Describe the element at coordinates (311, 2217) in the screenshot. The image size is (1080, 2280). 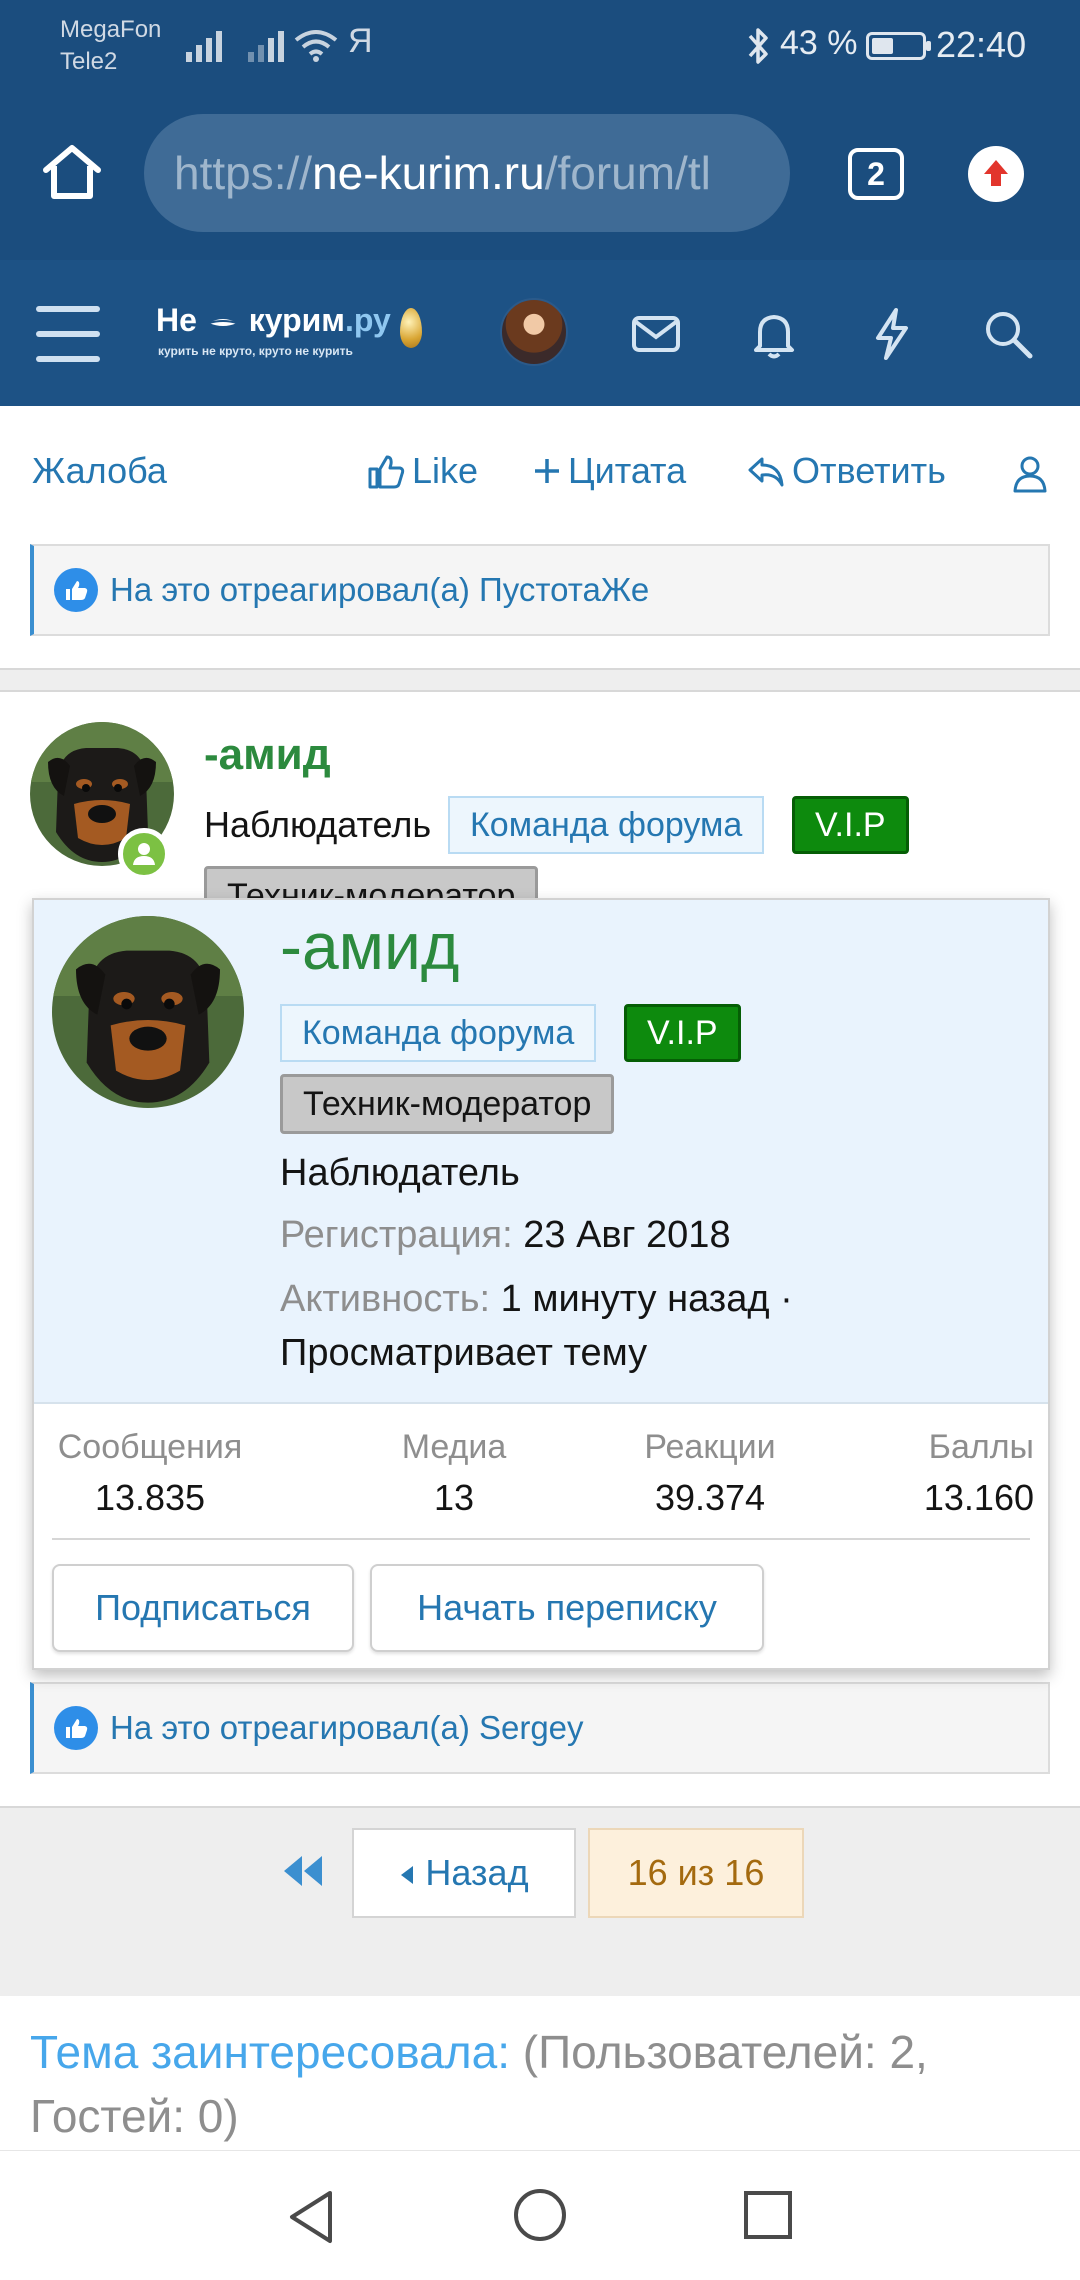
I see `triangle-back-icon` at that location.